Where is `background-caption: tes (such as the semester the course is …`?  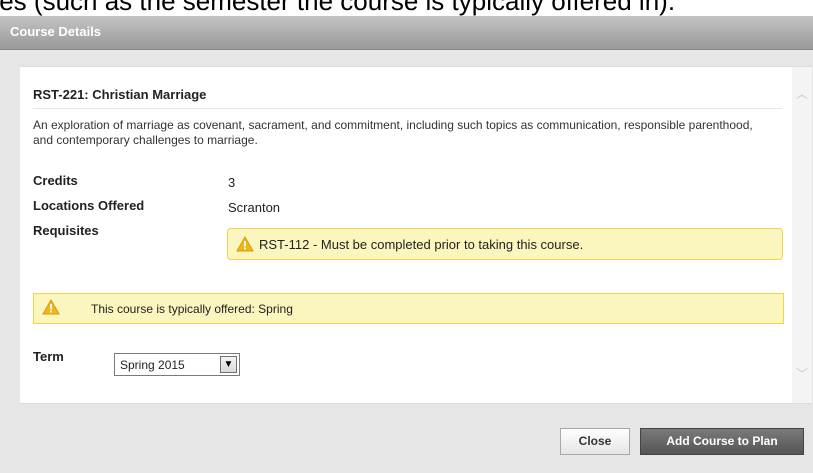
background-caption: tes (such as the semester the course is … is located at coordinates (338, 8).